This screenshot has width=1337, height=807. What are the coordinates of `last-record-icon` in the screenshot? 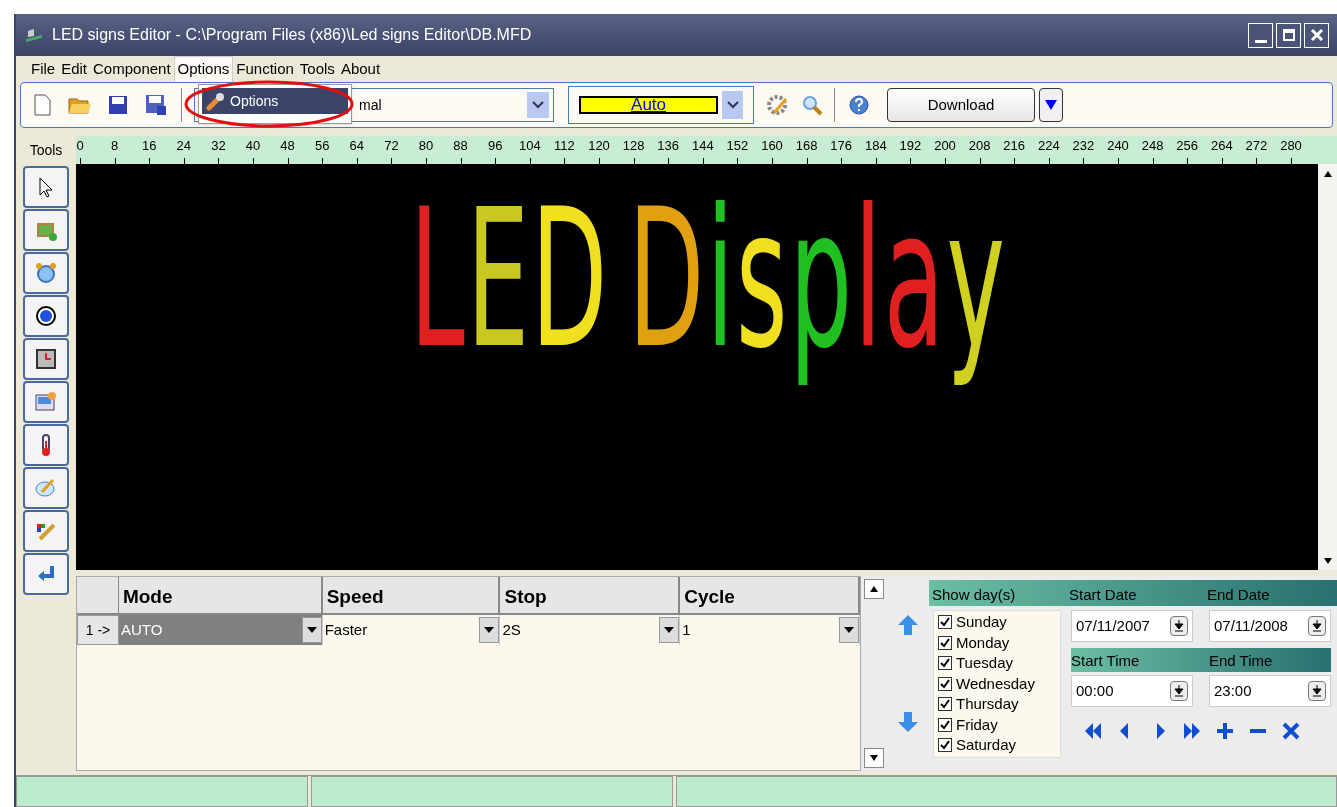 It's located at (1192, 731).